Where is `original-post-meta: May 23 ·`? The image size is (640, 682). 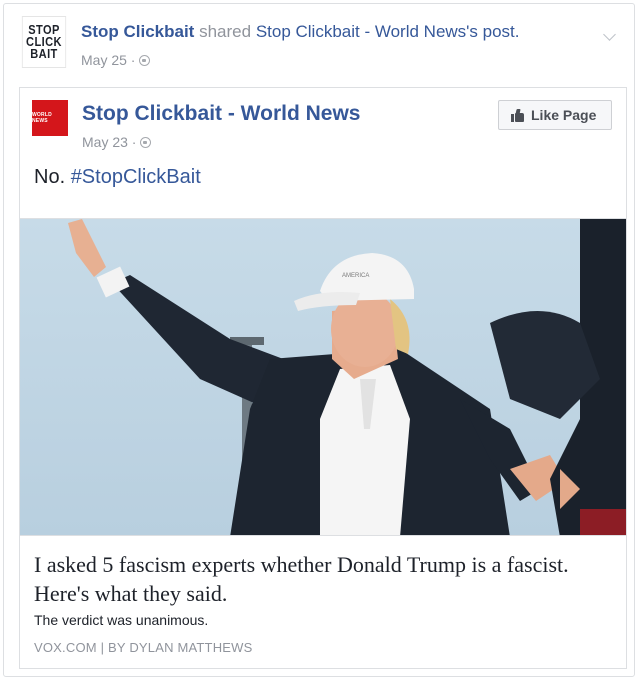 original-post-meta: May 23 · is located at coordinates (117, 142).